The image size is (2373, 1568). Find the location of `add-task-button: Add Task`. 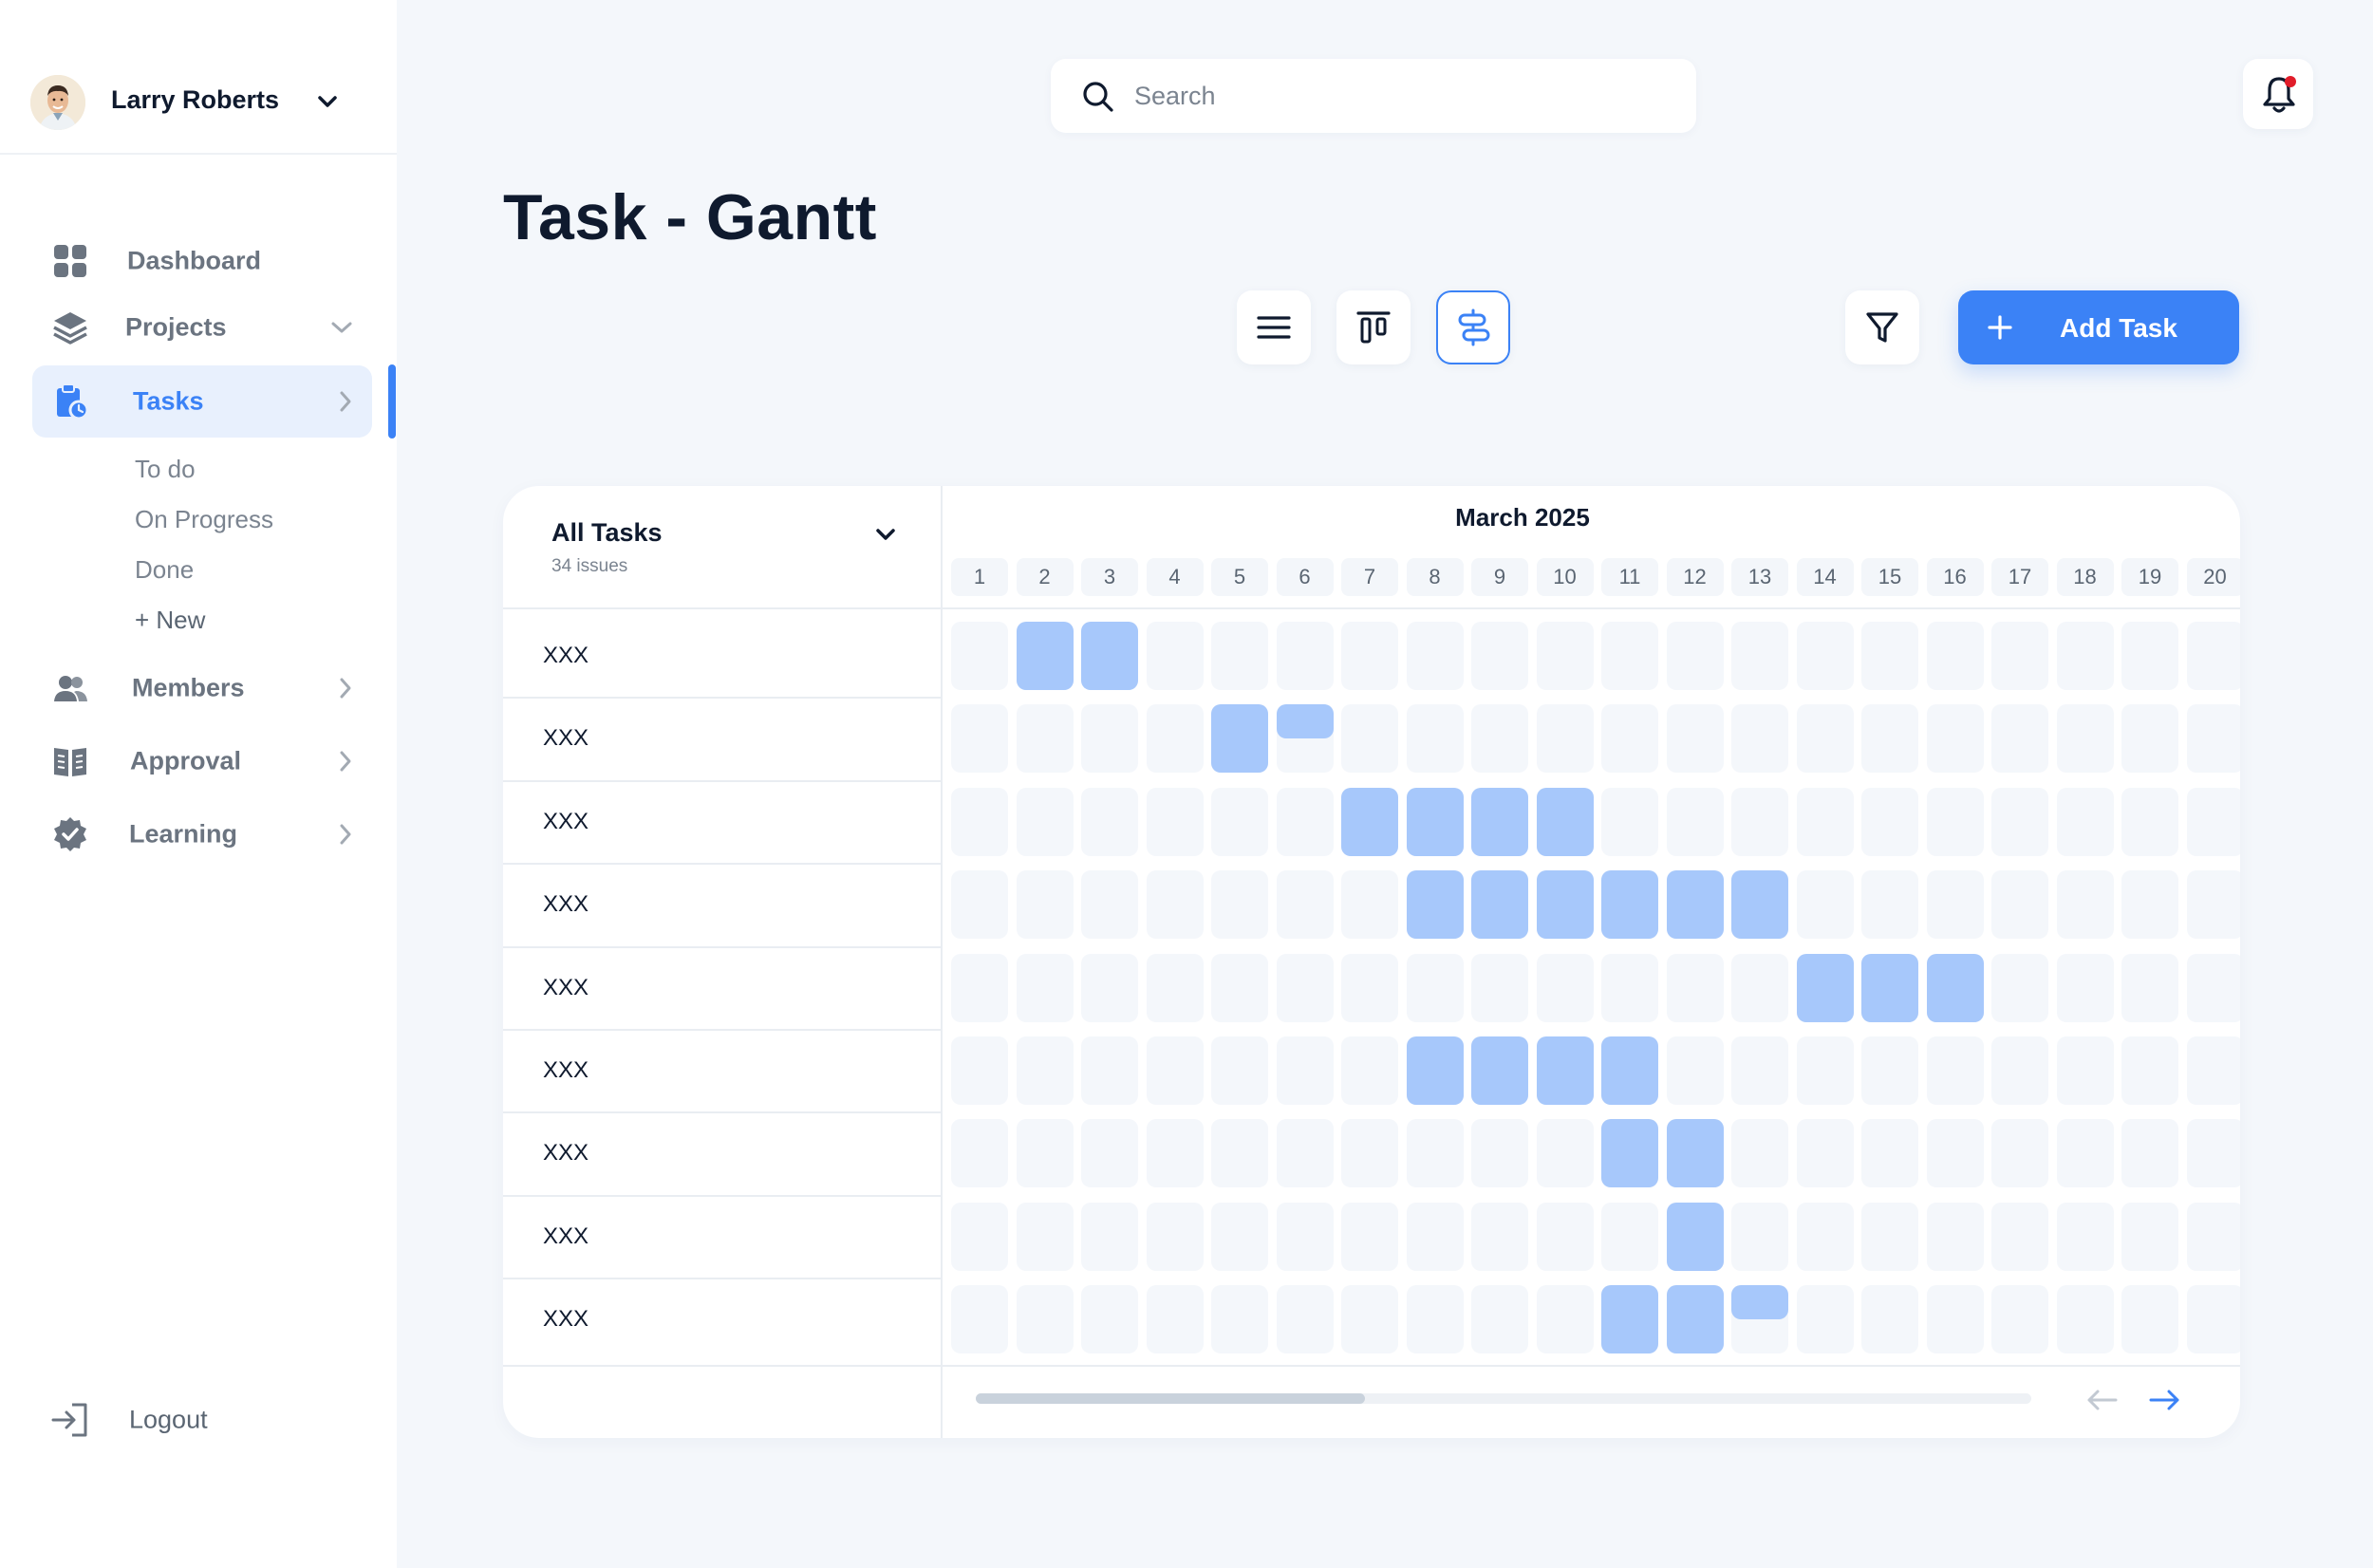

add-task-button: Add Task is located at coordinates (2098, 327).